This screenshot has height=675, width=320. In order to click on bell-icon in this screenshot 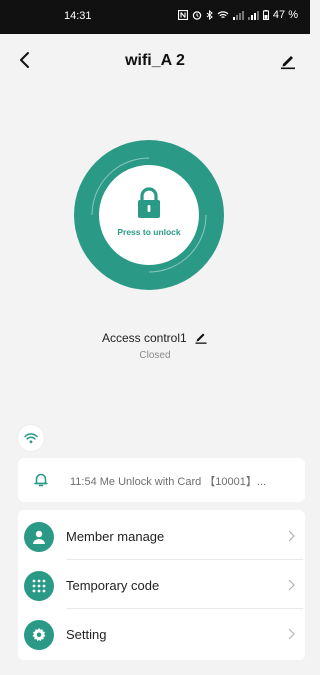, I will do `click(41, 480)`.